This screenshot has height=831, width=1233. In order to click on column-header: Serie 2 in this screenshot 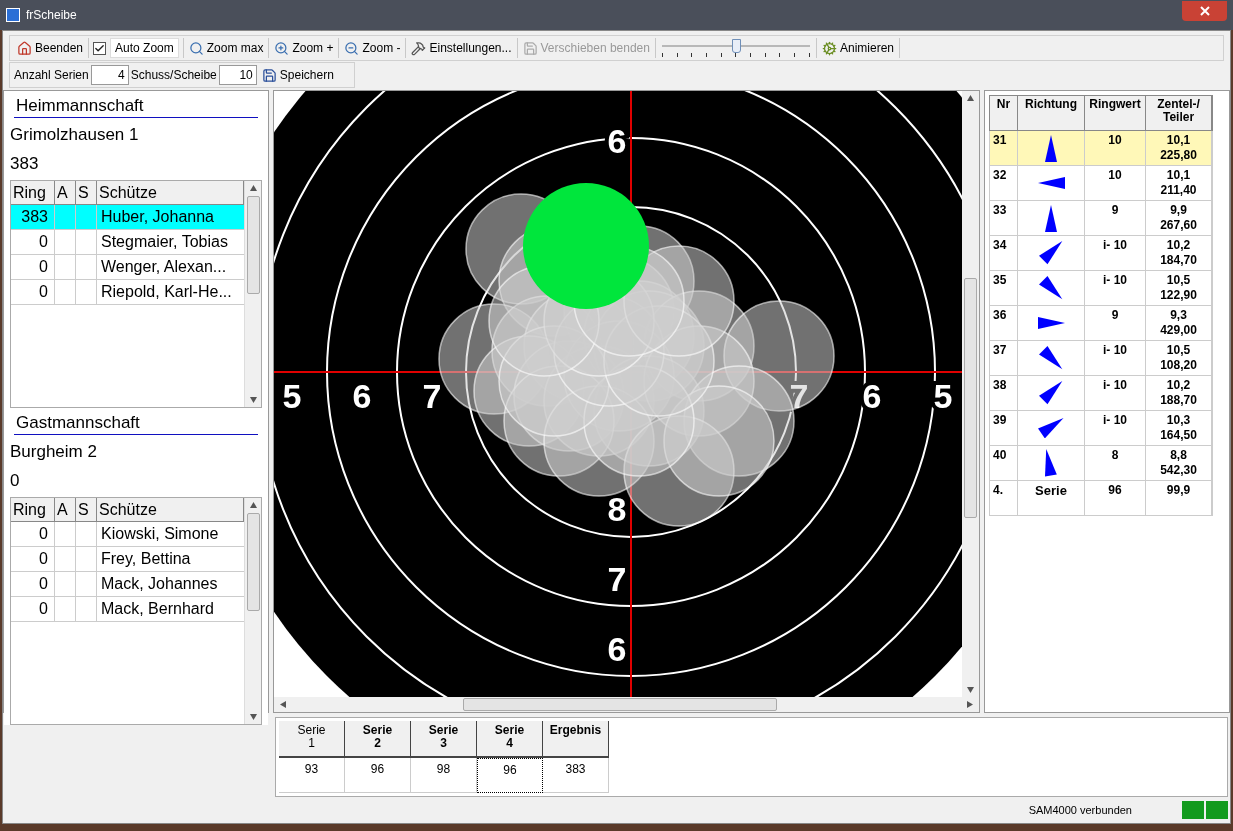, I will do `click(378, 739)`.